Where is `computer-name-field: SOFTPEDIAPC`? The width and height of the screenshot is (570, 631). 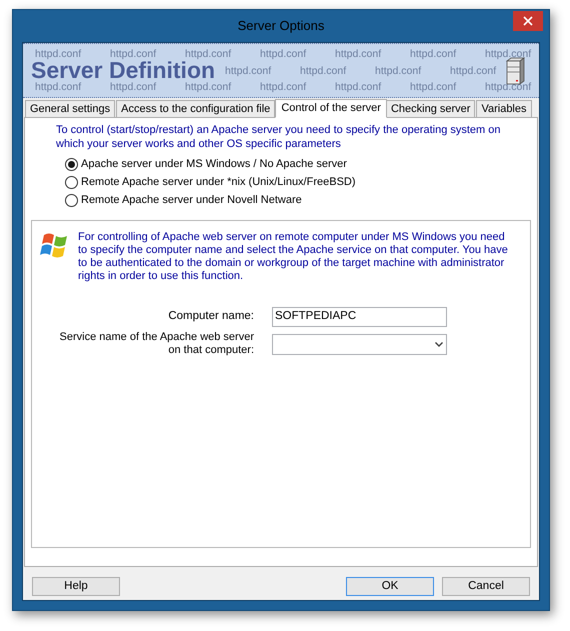
computer-name-field: SOFTPEDIAPC is located at coordinates (359, 317).